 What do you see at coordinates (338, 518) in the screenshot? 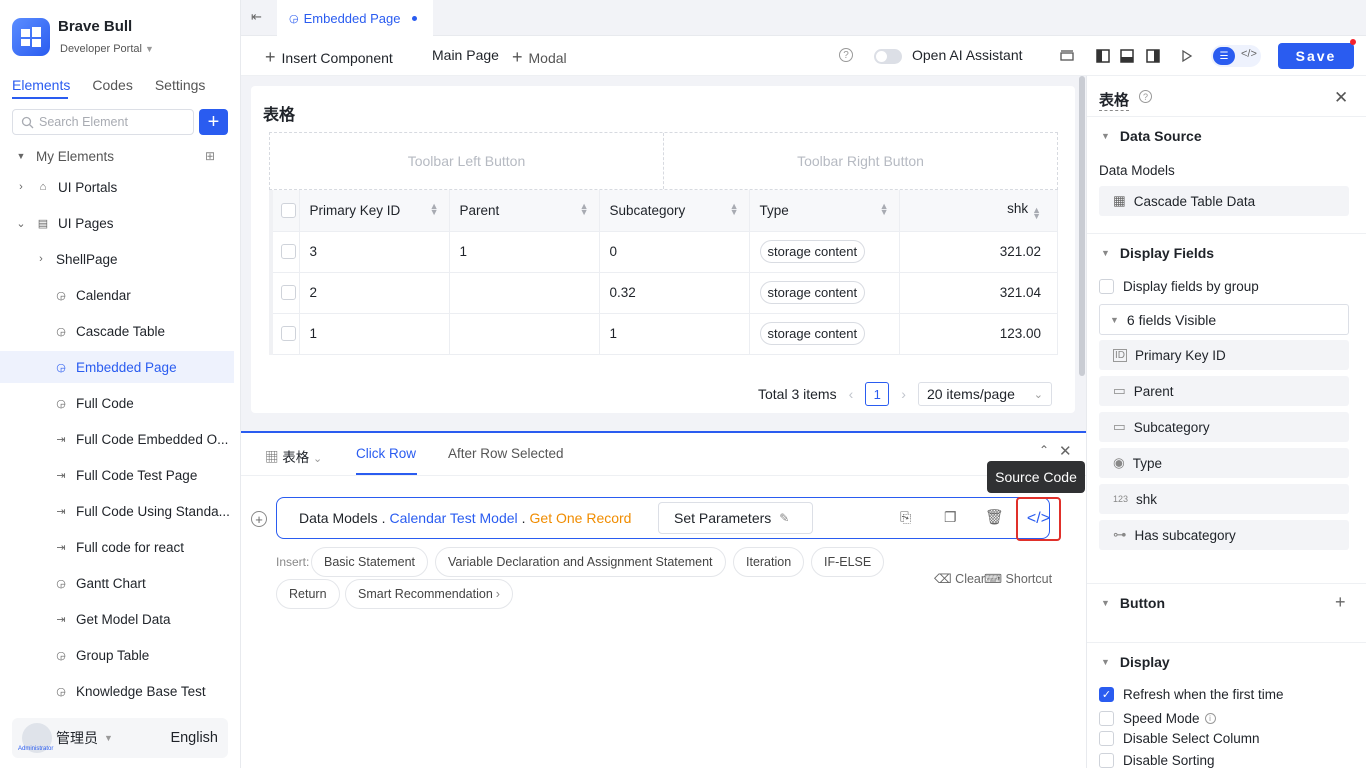
I see `stmt-part-models: Data Models` at bounding box center [338, 518].